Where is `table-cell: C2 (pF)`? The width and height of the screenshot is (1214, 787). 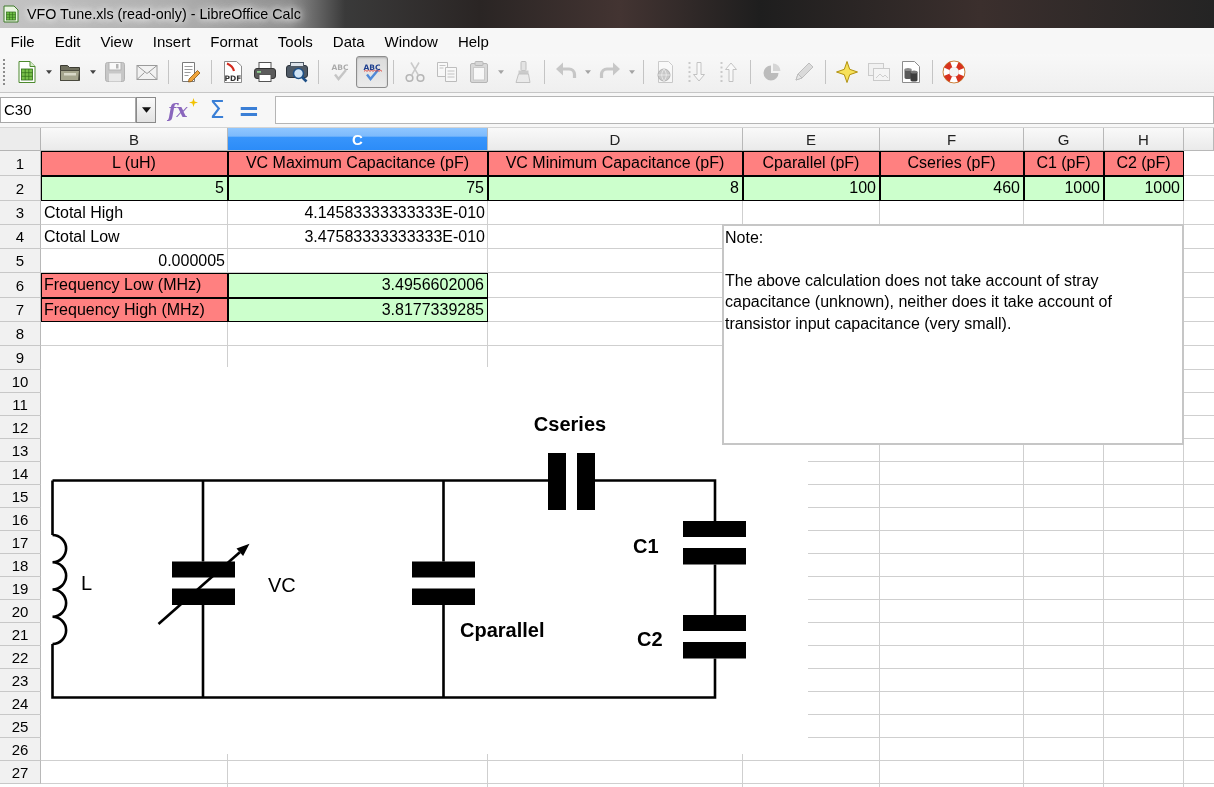
table-cell: C2 (pF) is located at coordinates (1144, 163).